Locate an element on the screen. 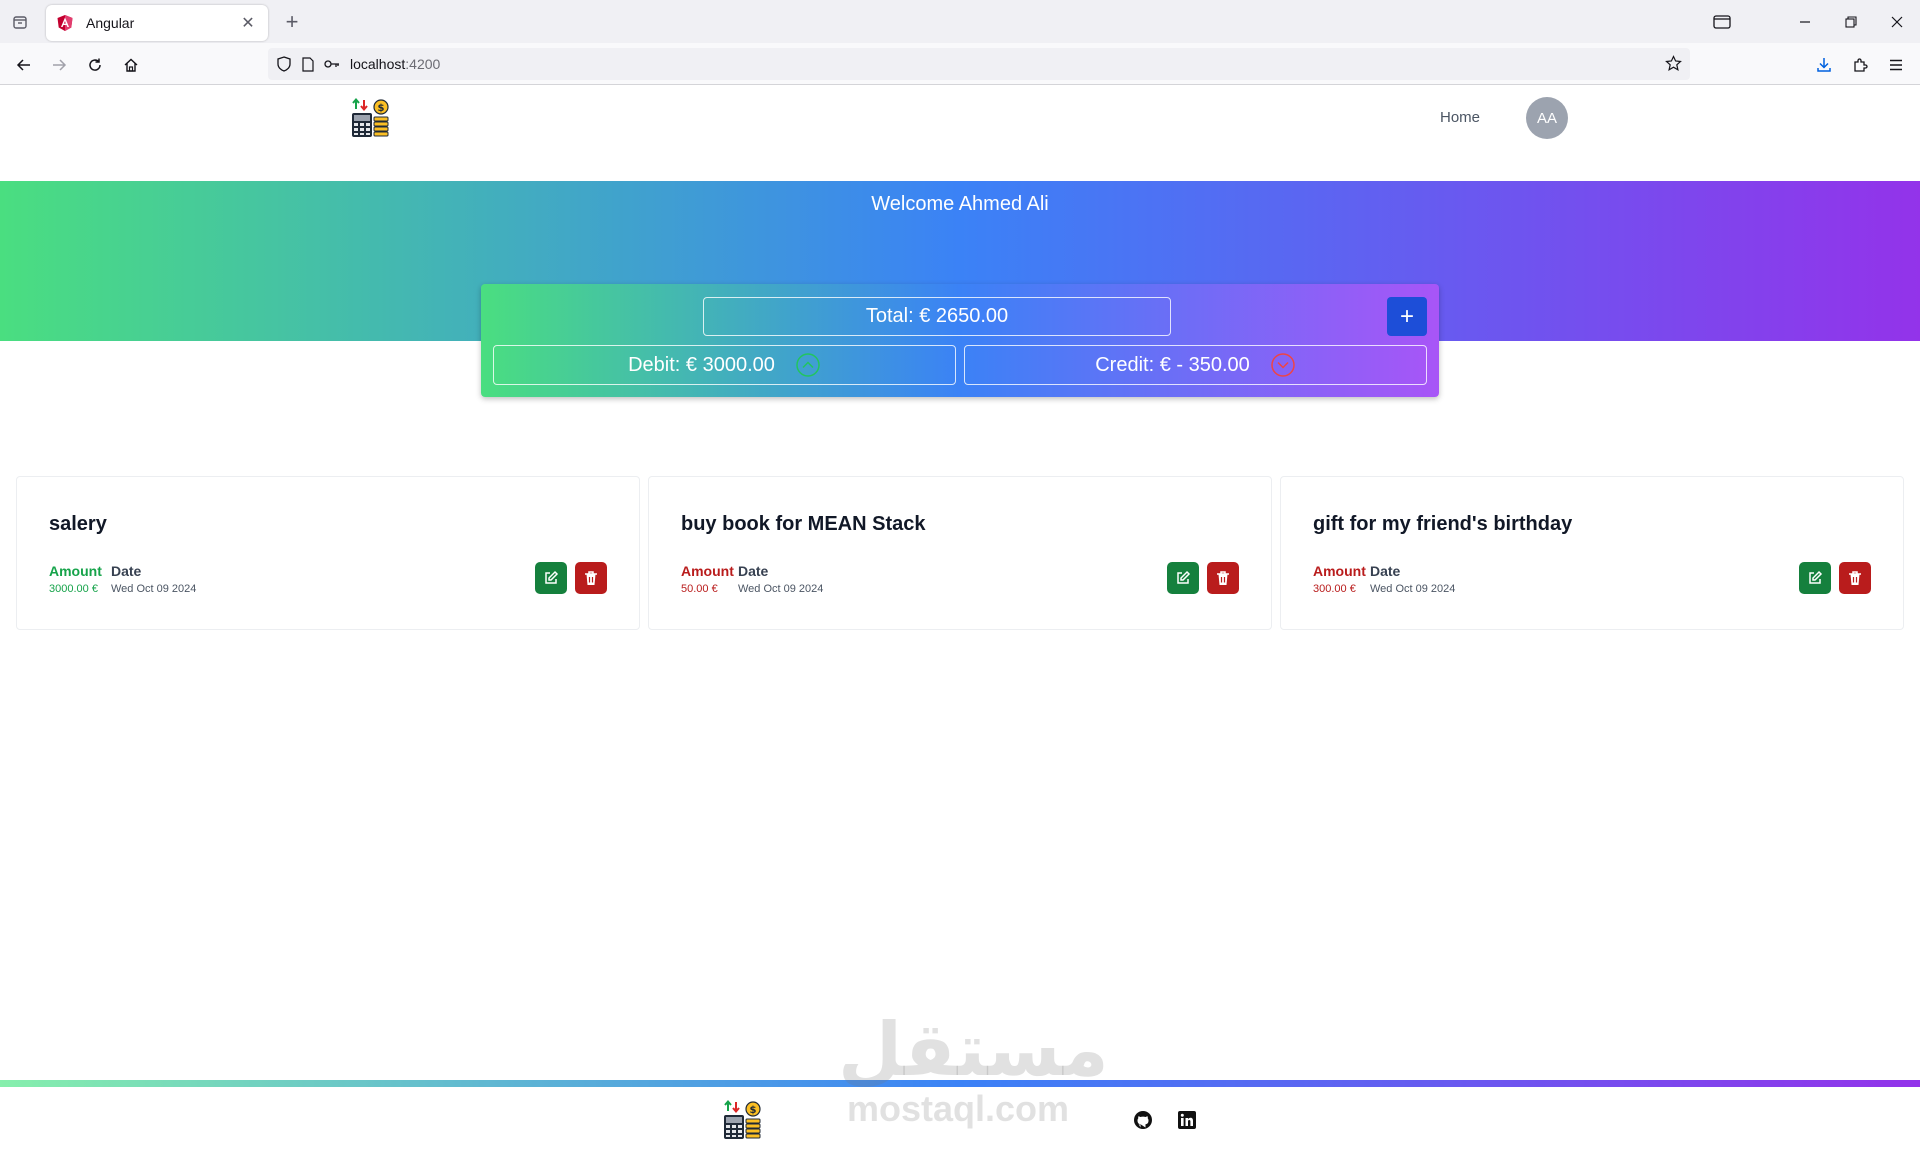 The width and height of the screenshot is (1920, 1152). transaction-title: gift for my friend's birthday is located at coordinates (1443, 524).